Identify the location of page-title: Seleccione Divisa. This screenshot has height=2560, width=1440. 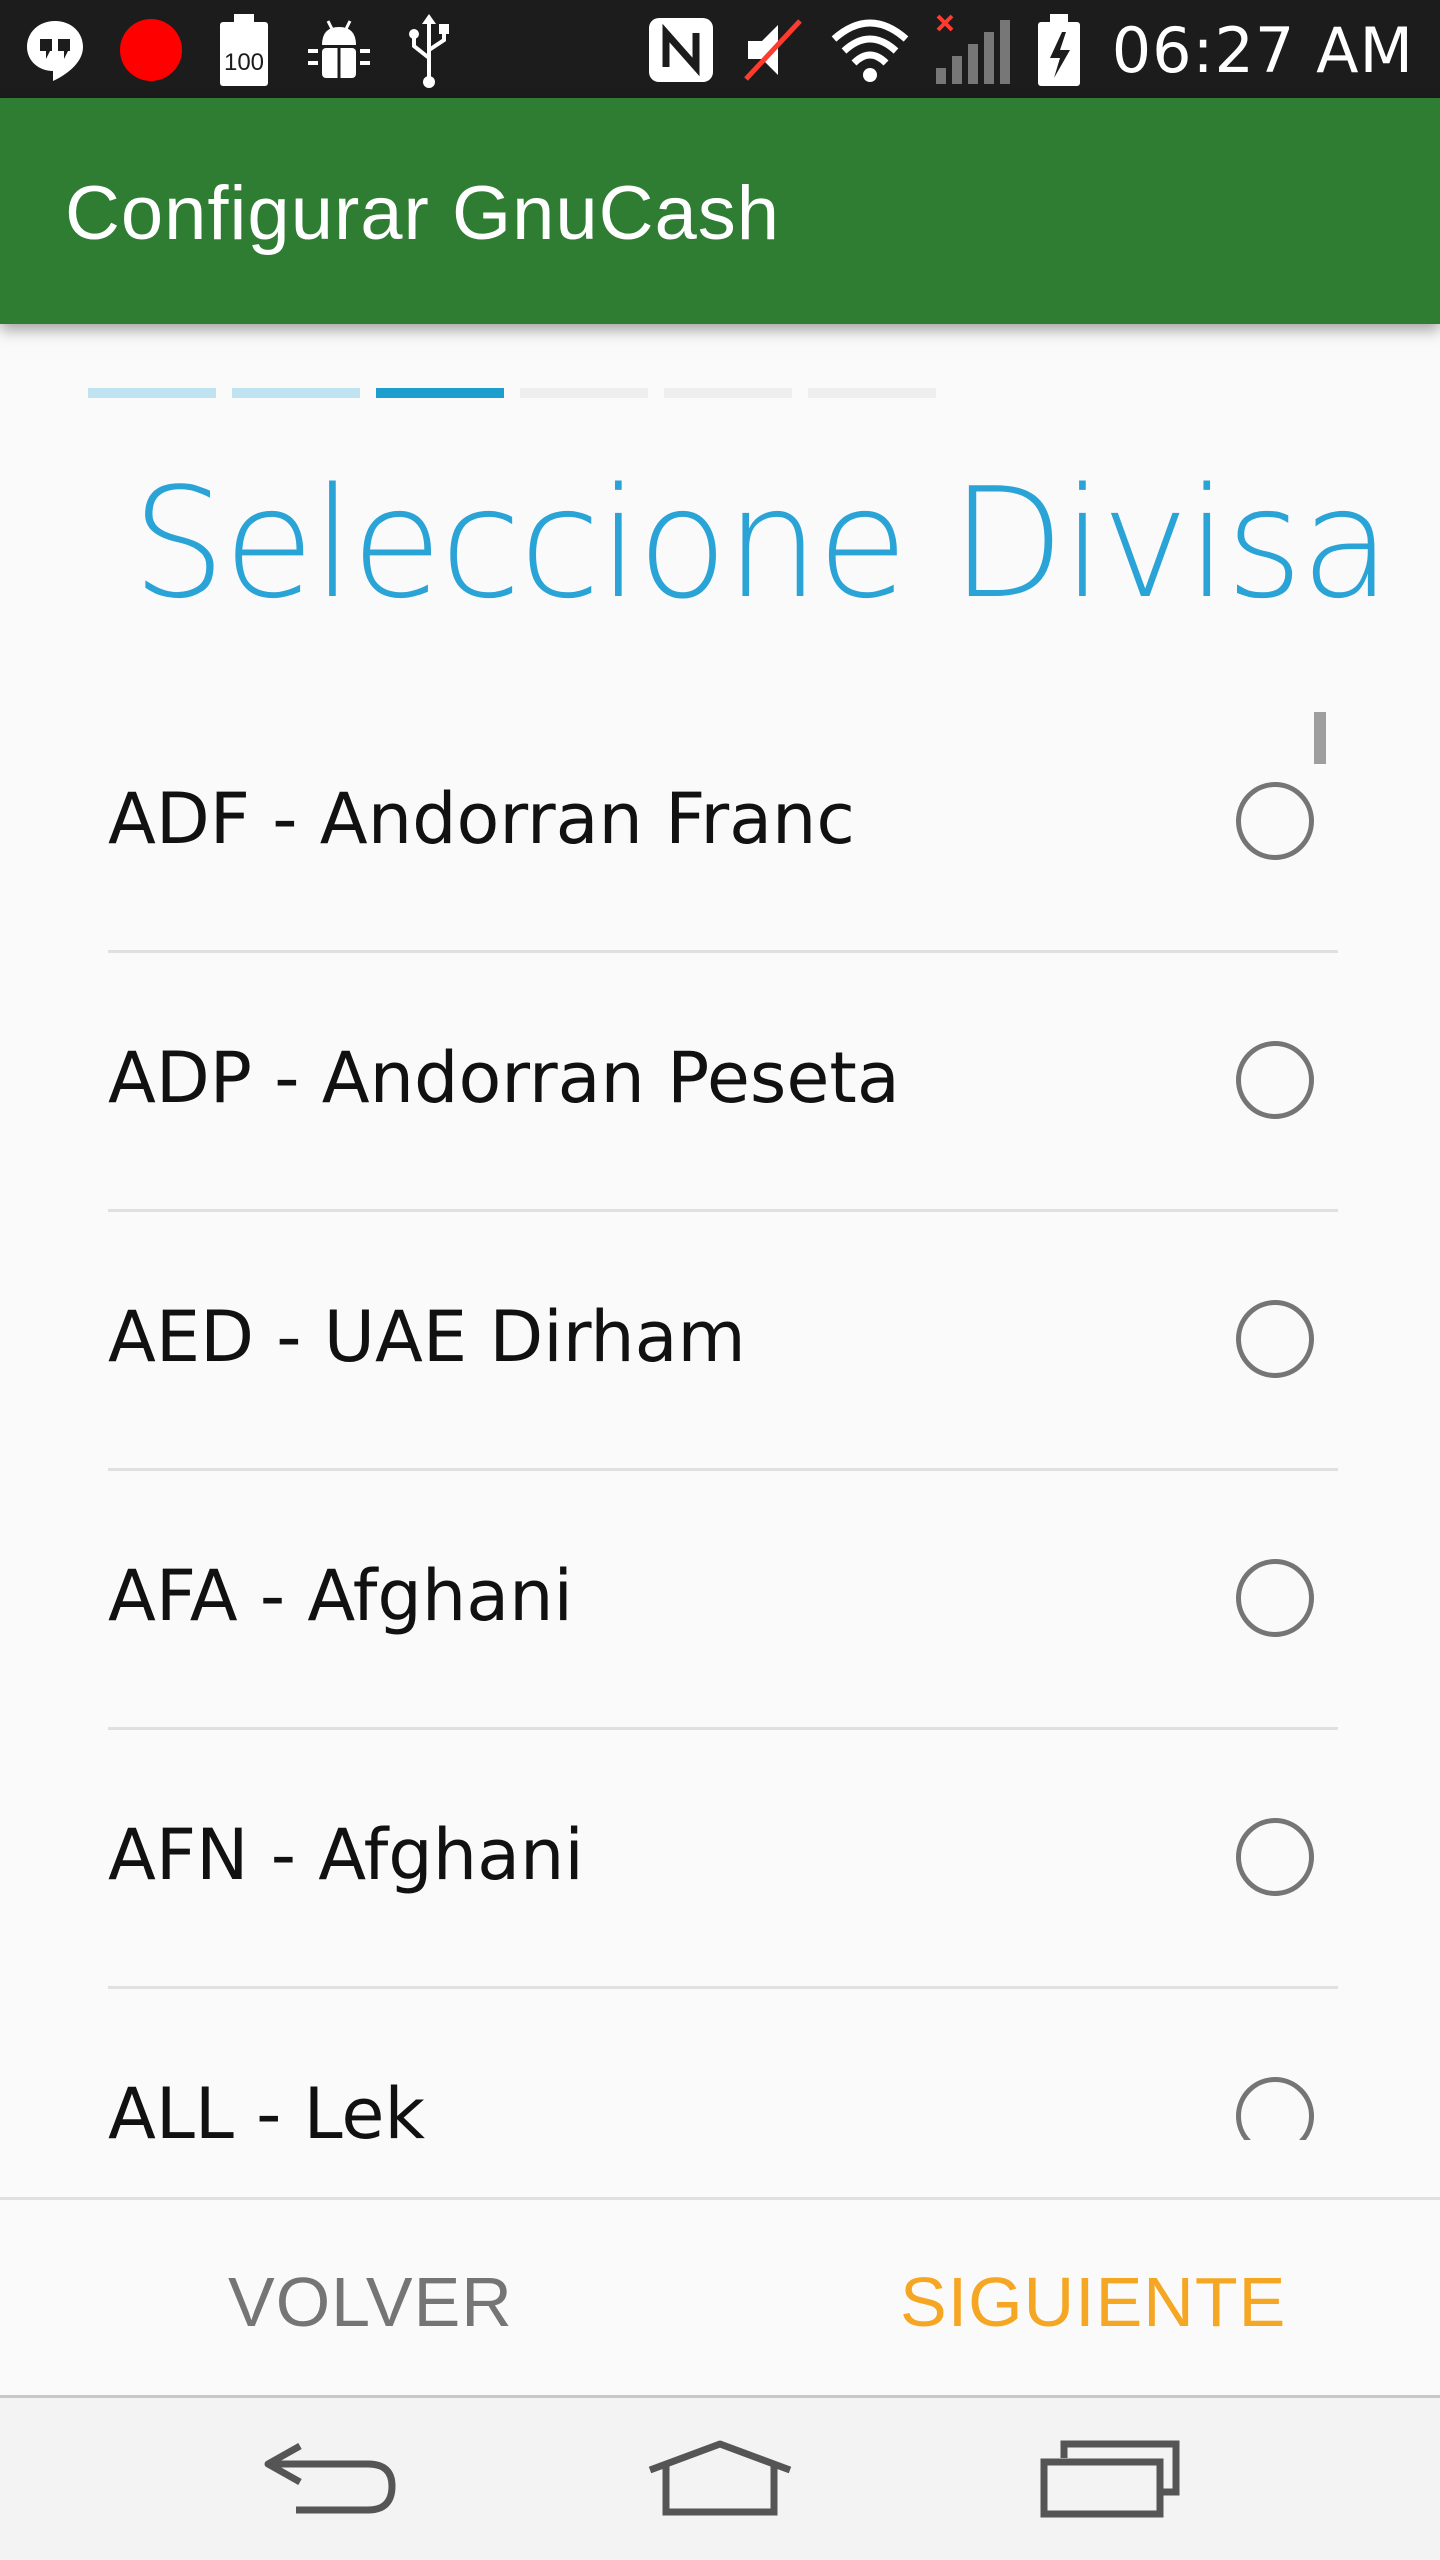
(761, 543).